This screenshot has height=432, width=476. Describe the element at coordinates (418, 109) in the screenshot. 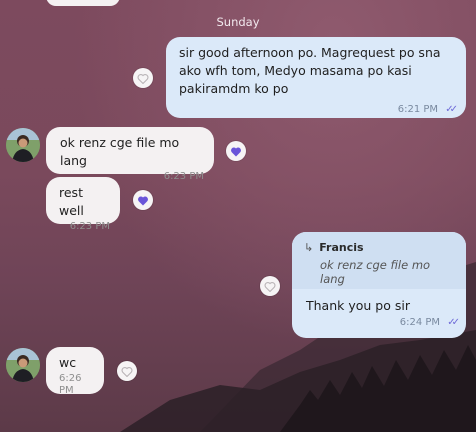

I see `timestamp-text: 6:21 PM` at that location.